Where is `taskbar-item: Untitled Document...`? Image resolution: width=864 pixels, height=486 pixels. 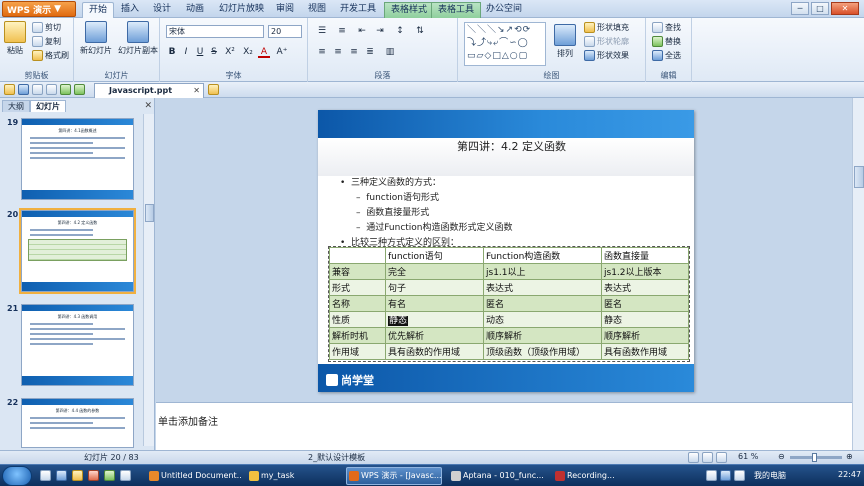
taskbar-item: Untitled Document... is located at coordinates (194, 476).